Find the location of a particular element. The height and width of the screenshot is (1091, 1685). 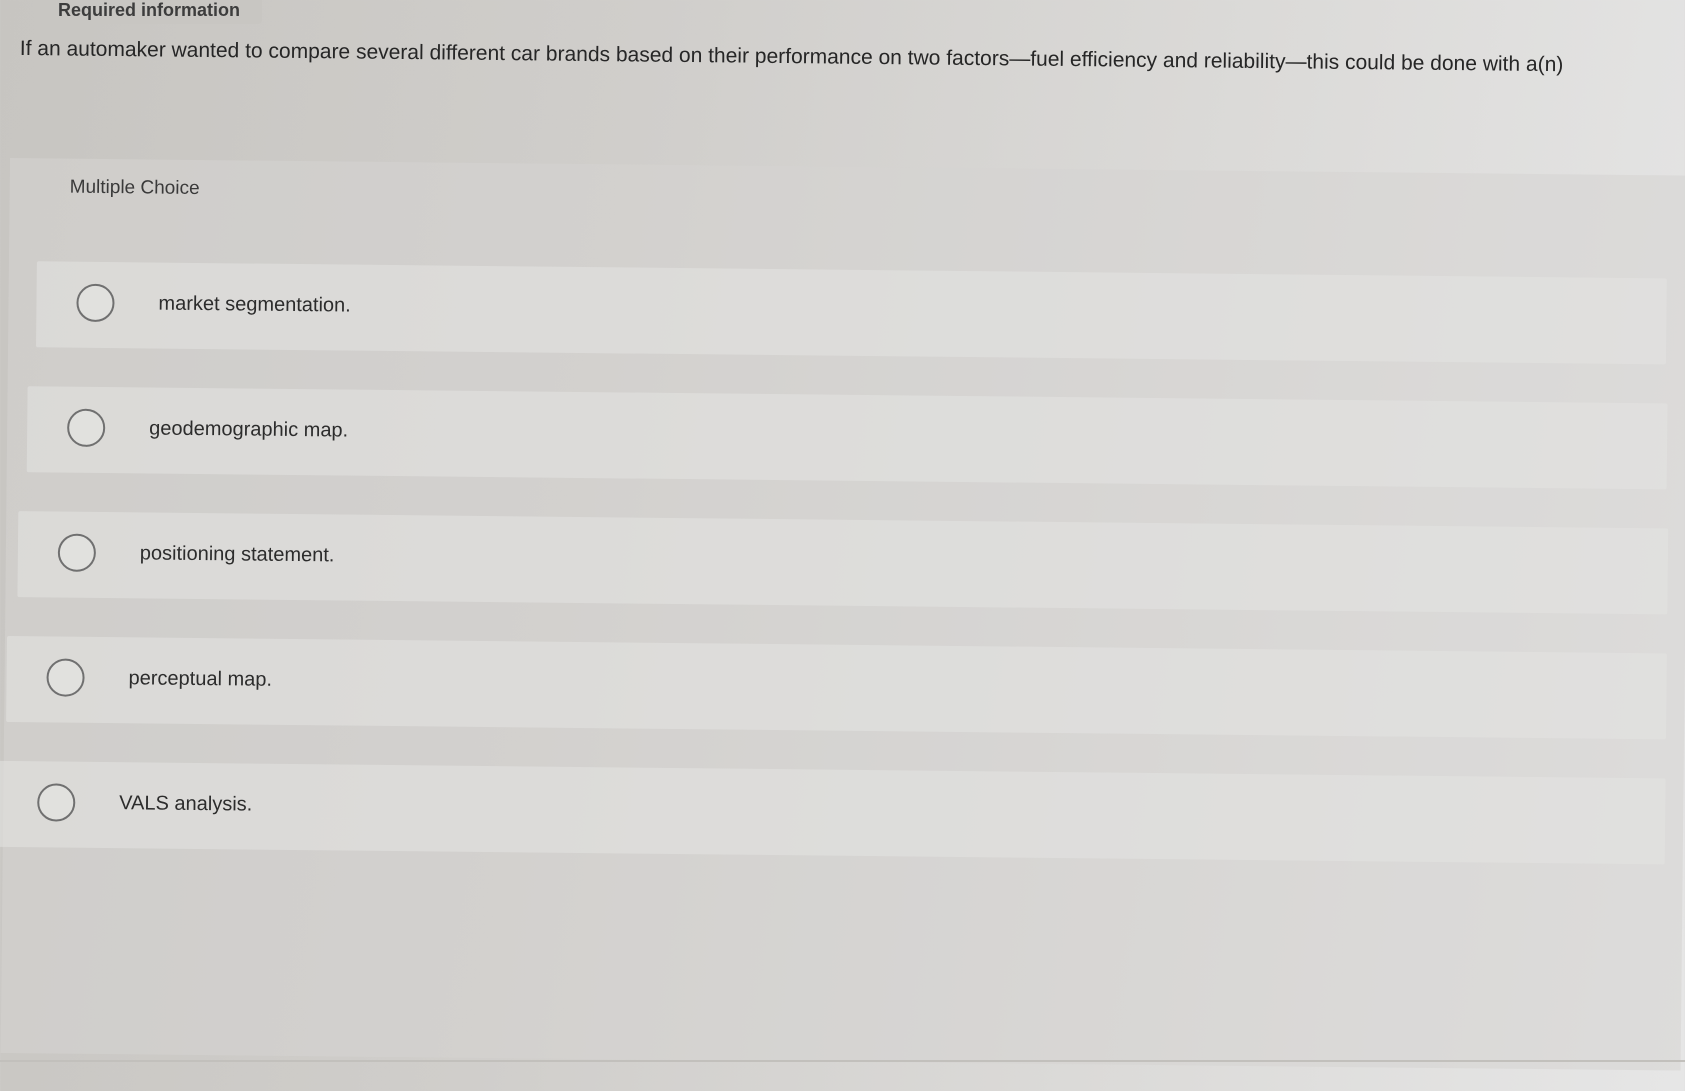

choice-label: market segmentation. is located at coordinates (254, 304).